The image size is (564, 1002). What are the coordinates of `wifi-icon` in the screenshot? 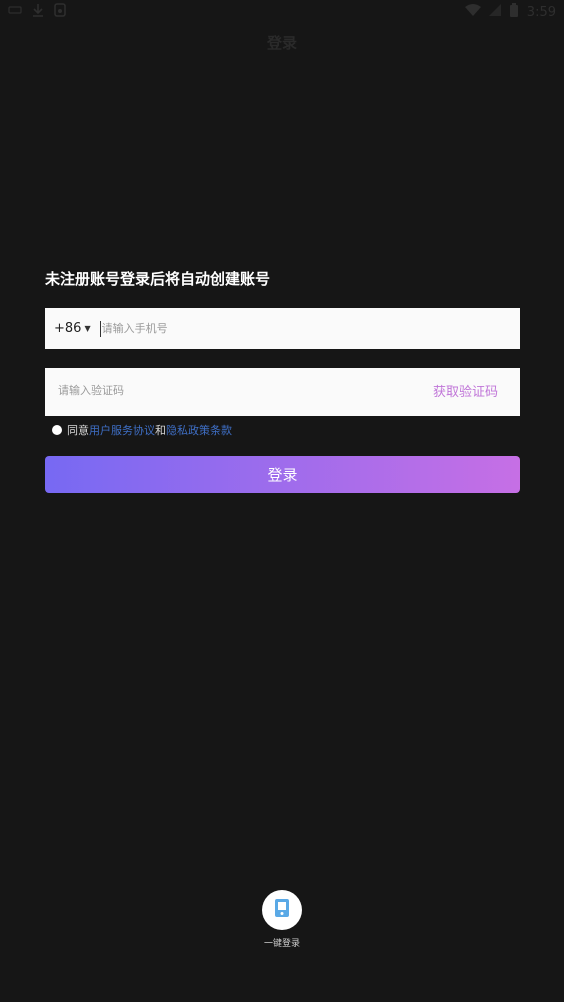 It's located at (472, 12).